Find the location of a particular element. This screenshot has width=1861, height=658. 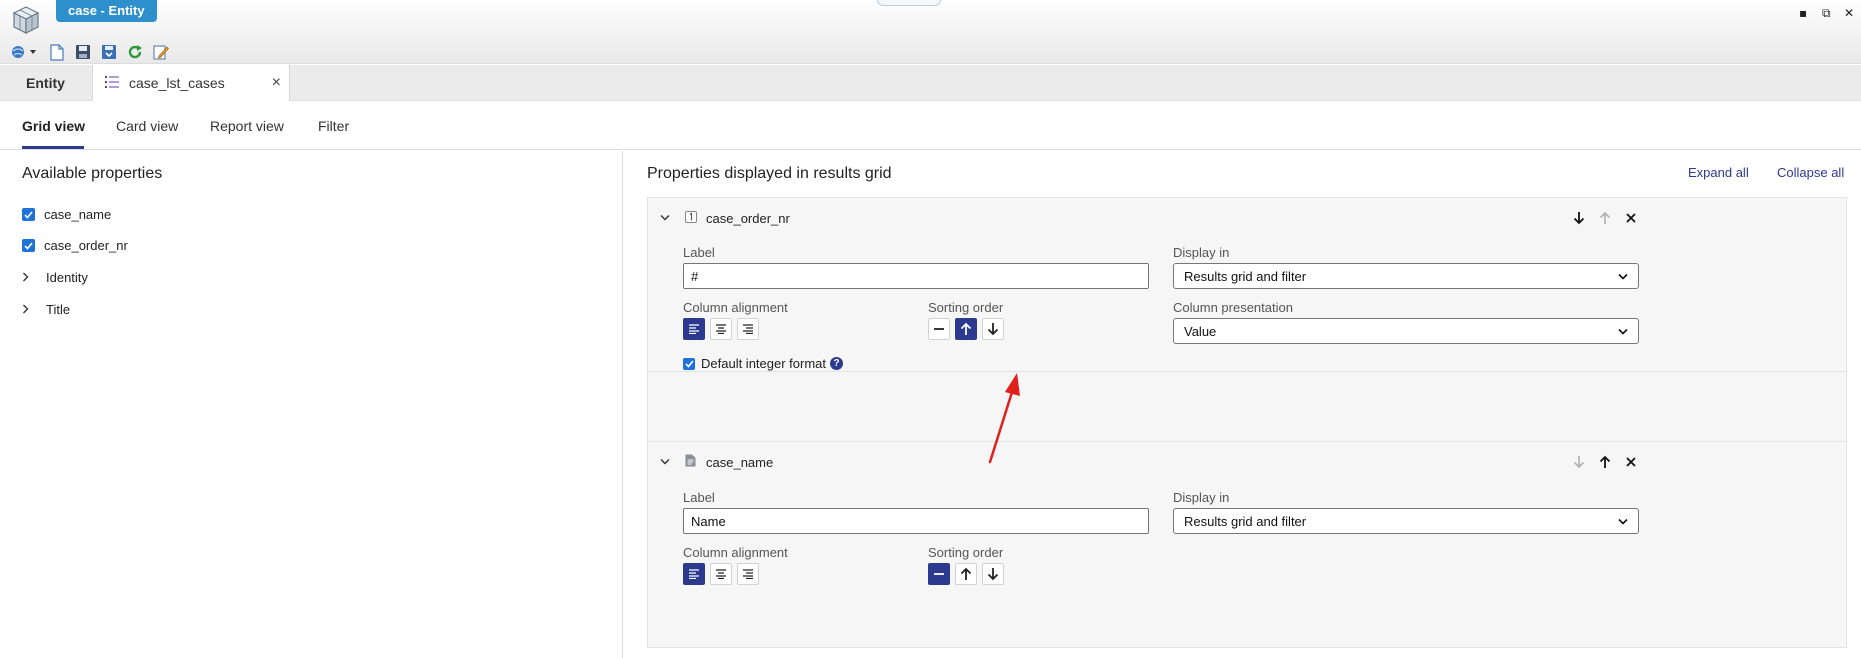

toolbar is located at coordinates (90, 52).